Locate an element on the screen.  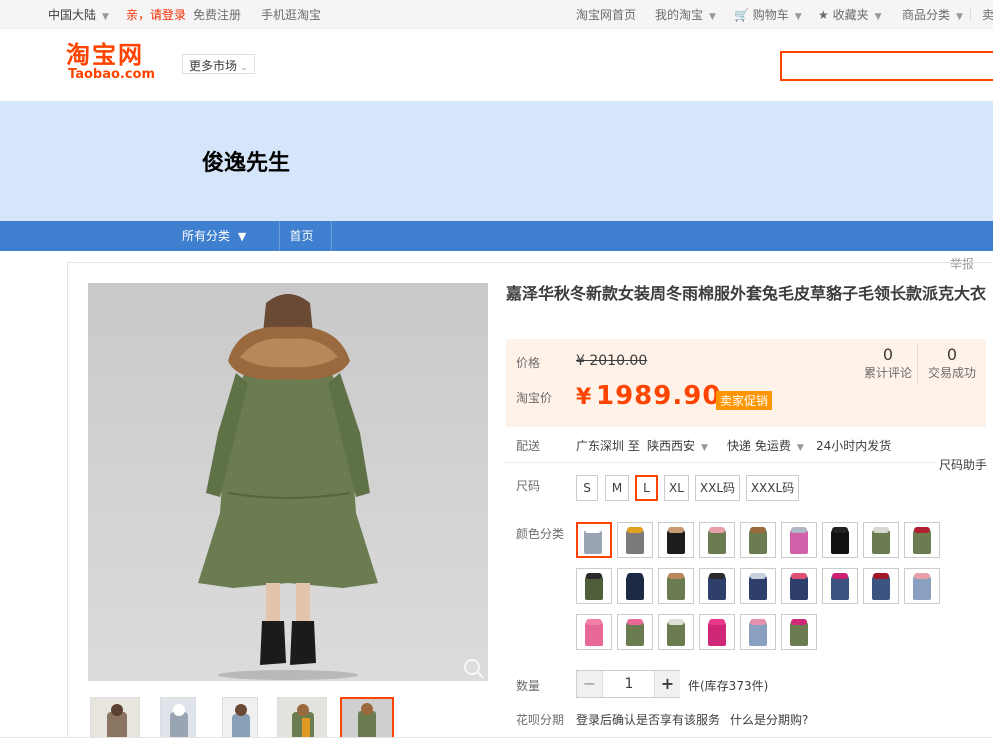
size-option-xl: XL is located at coordinates (676, 488).